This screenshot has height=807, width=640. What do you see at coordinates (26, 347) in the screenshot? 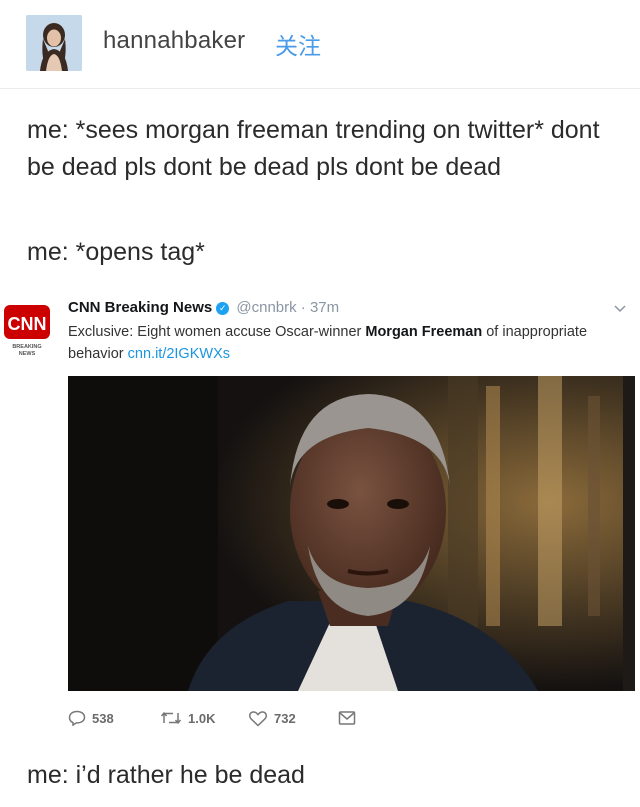
I see `cnn-logo-sub1: BREAKING` at bounding box center [26, 347].